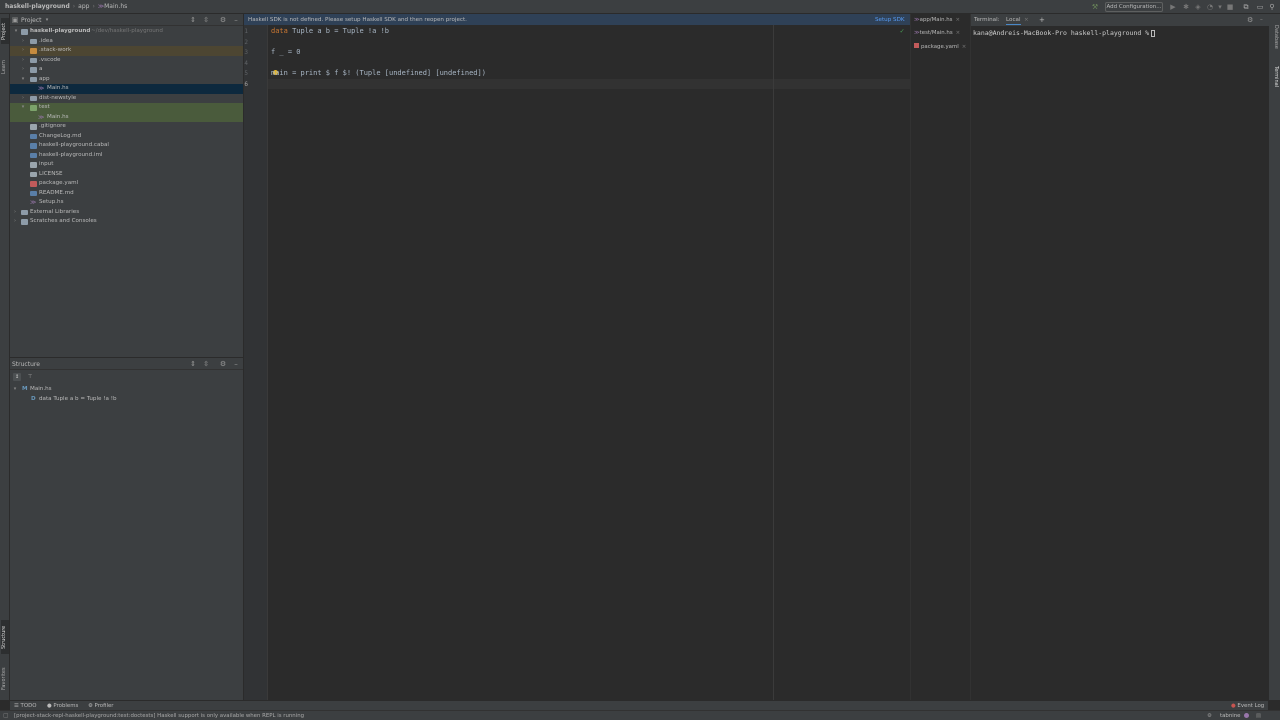  What do you see at coordinates (1013, 21) in the screenshot?
I see `terminal-tab-local: Local` at bounding box center [1013, 21].